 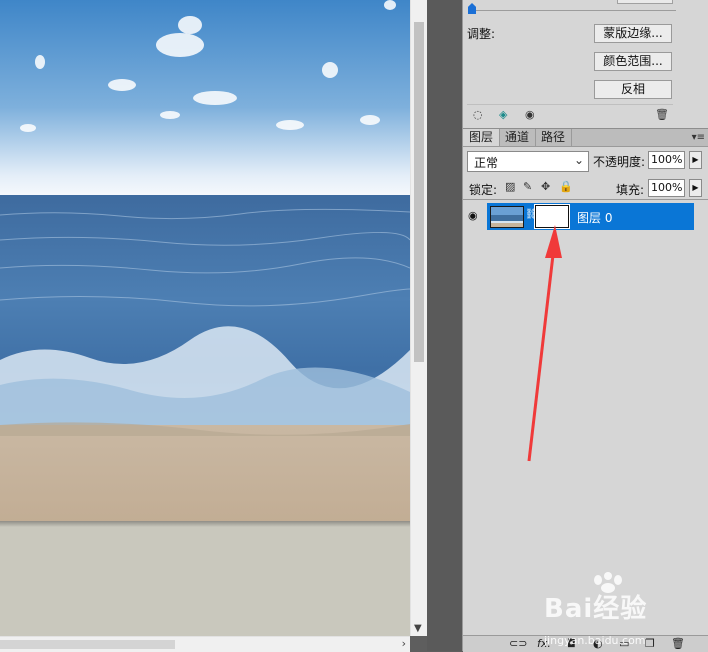 What do you see at coordinates (645, 2) in the screenshot?
I see `partial-button` at bounding box center [645, 2].